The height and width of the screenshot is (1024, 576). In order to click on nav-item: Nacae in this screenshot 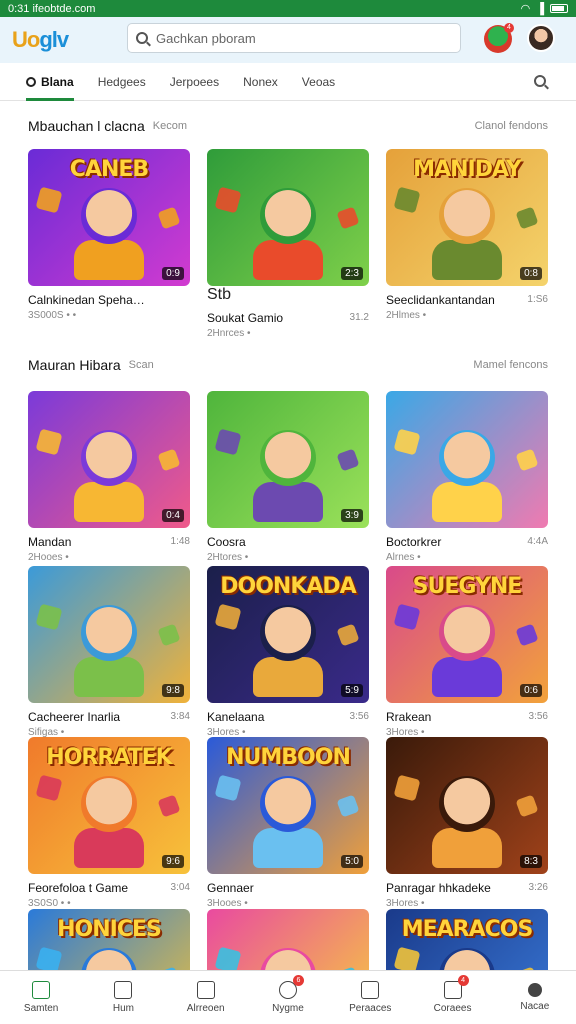, I will do `click(535, 997)`.